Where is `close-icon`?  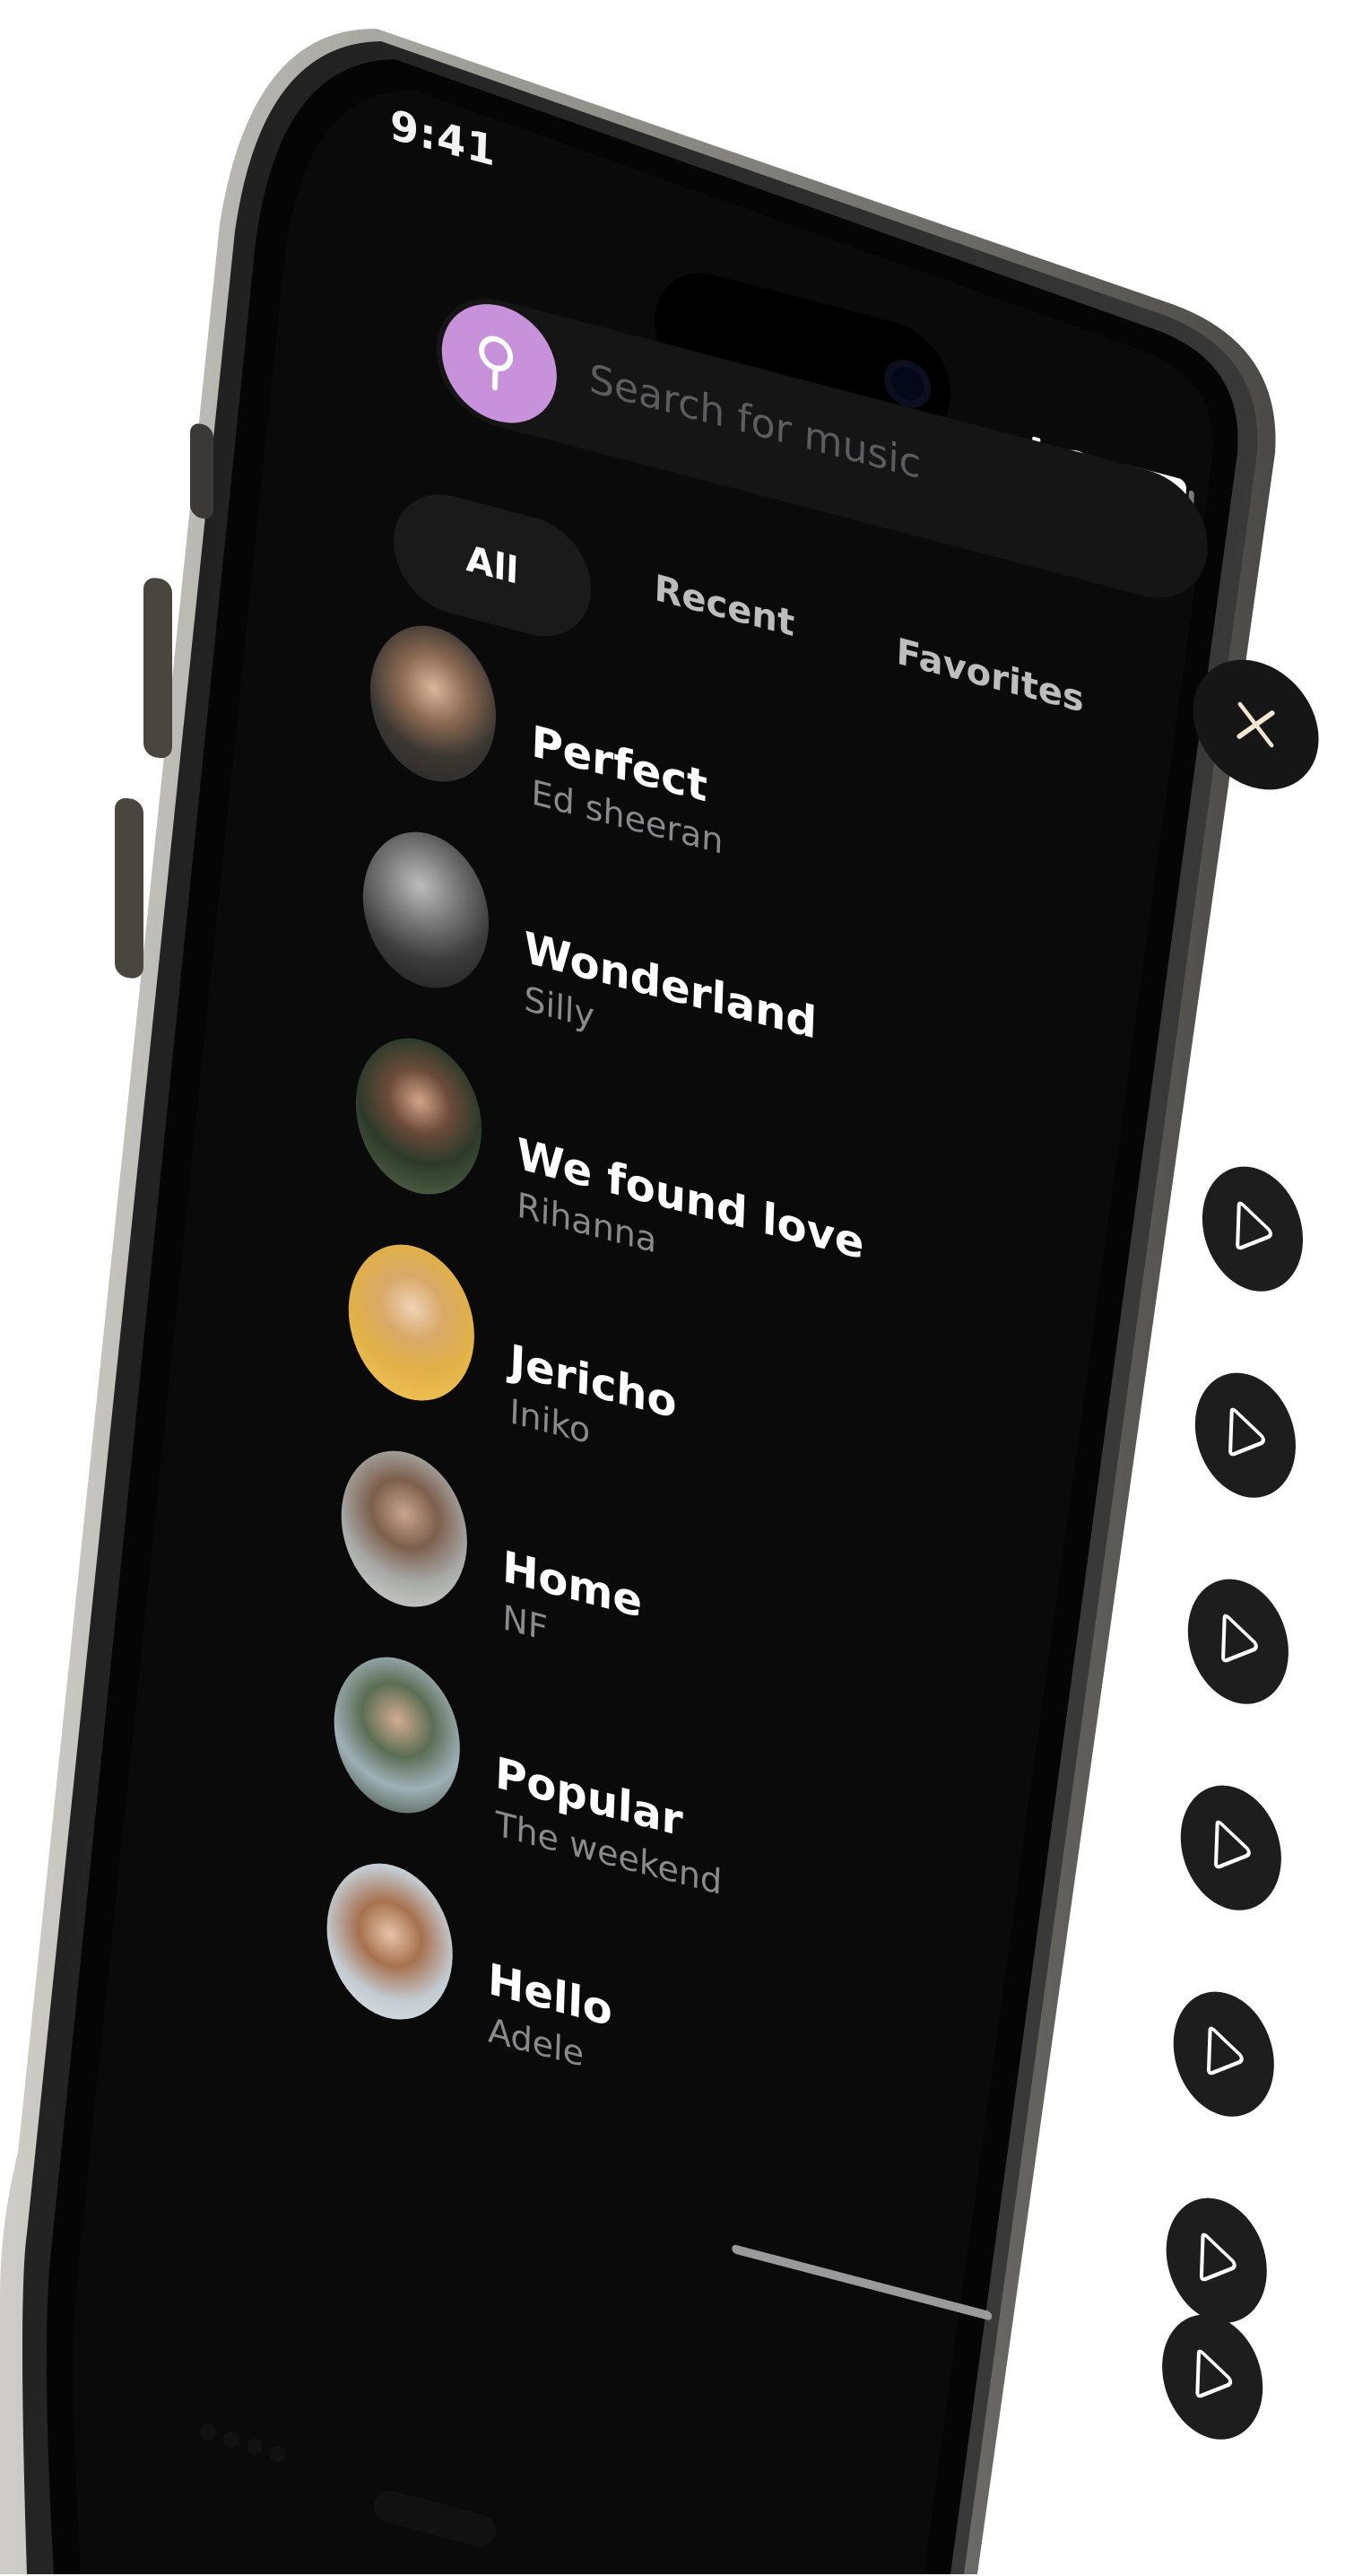 close-icon is located at coordinates (1256, 724).